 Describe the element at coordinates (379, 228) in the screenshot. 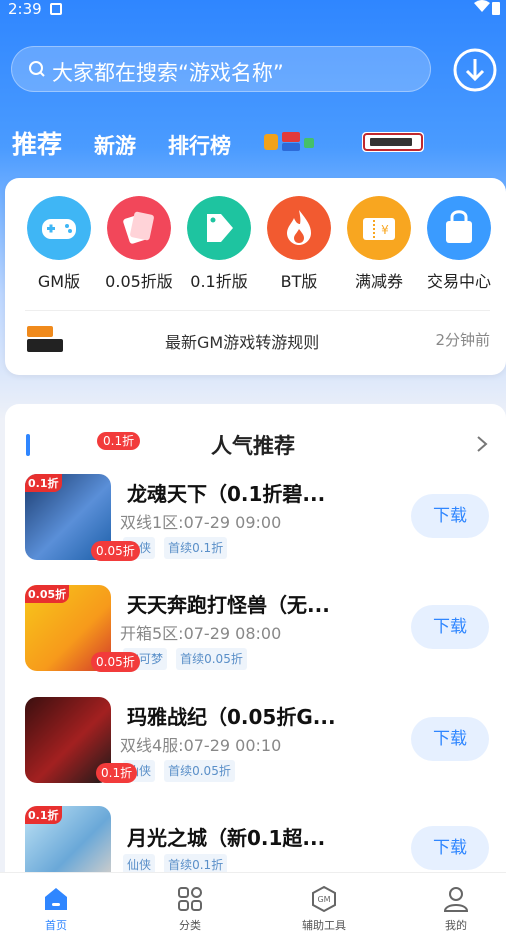

I see `ticket-icon: ¥` at that location.